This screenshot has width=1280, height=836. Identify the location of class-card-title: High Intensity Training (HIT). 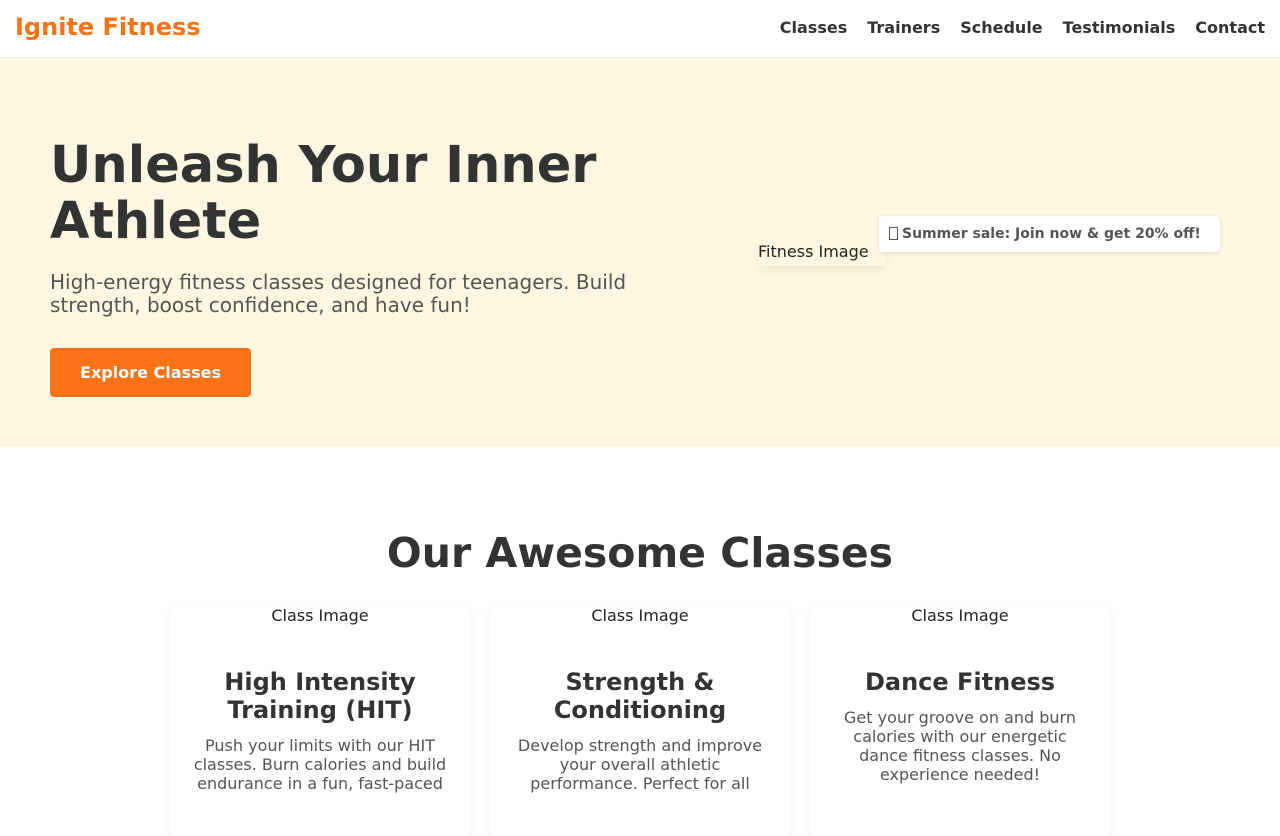
(320, 696).